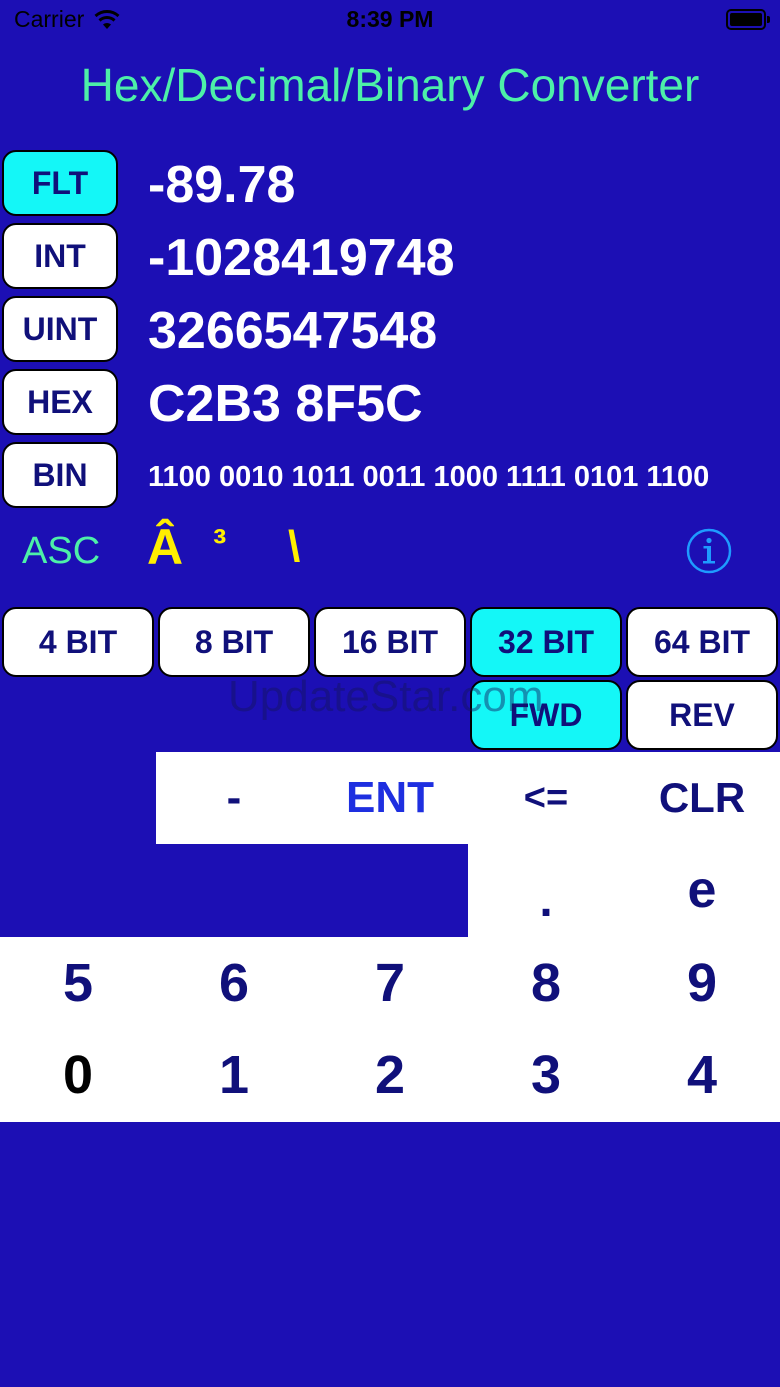 This screenshot has height=1387, width=780. What do you see at coordinates (234, 798) in the screenshot?
I see `minus-key: -` at bounding box center [234, 798].